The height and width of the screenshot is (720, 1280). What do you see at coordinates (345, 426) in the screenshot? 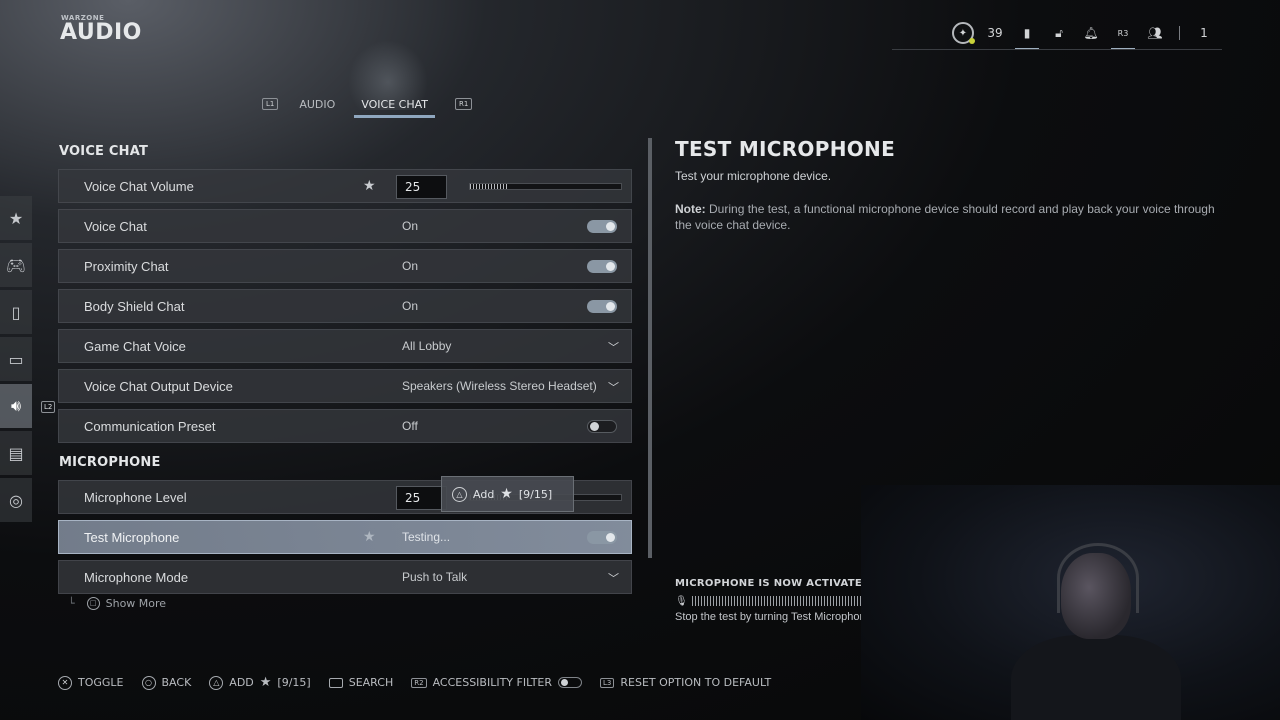
I see `communication-preset-row: Communication Preset Off` at bounding box center [345, 426].